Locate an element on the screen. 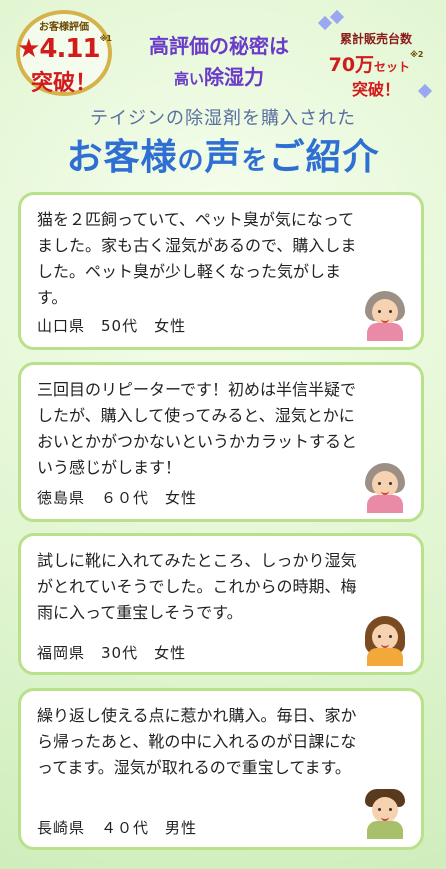 The image size is (446, 869). review-author: 福岡県 30代 女性 is located at coordinates (112, 653).